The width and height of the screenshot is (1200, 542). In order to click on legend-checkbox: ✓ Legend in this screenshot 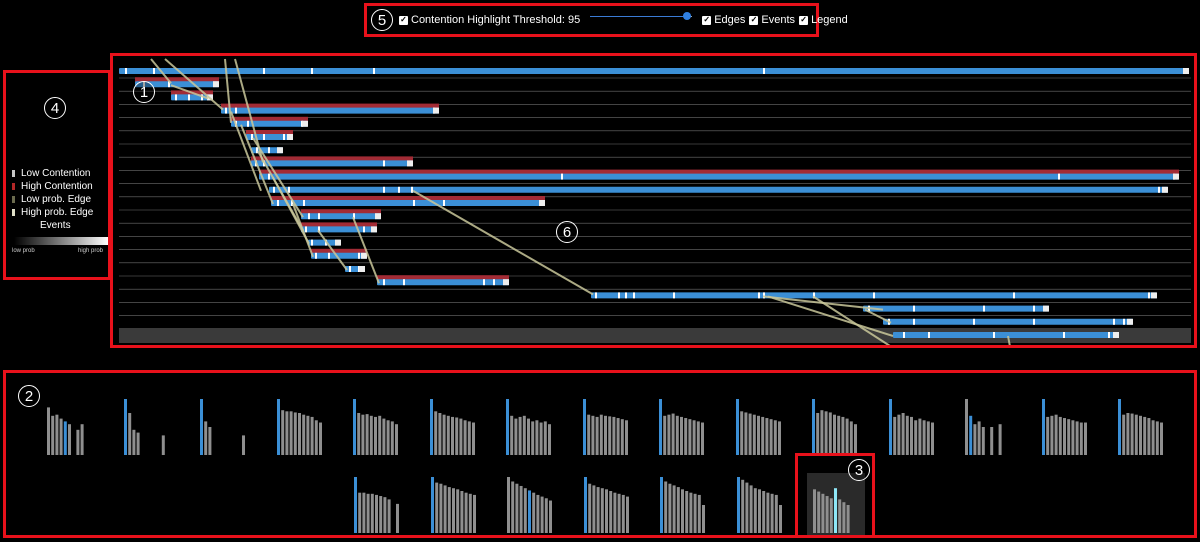, I will do `click(823, 20)`.